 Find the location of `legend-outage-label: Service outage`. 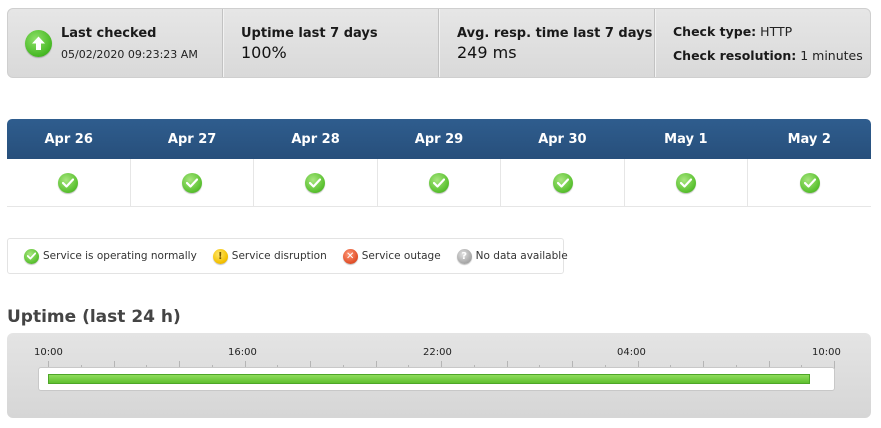

legend-outage-label: Service outage is located at coordinates (401, 256).